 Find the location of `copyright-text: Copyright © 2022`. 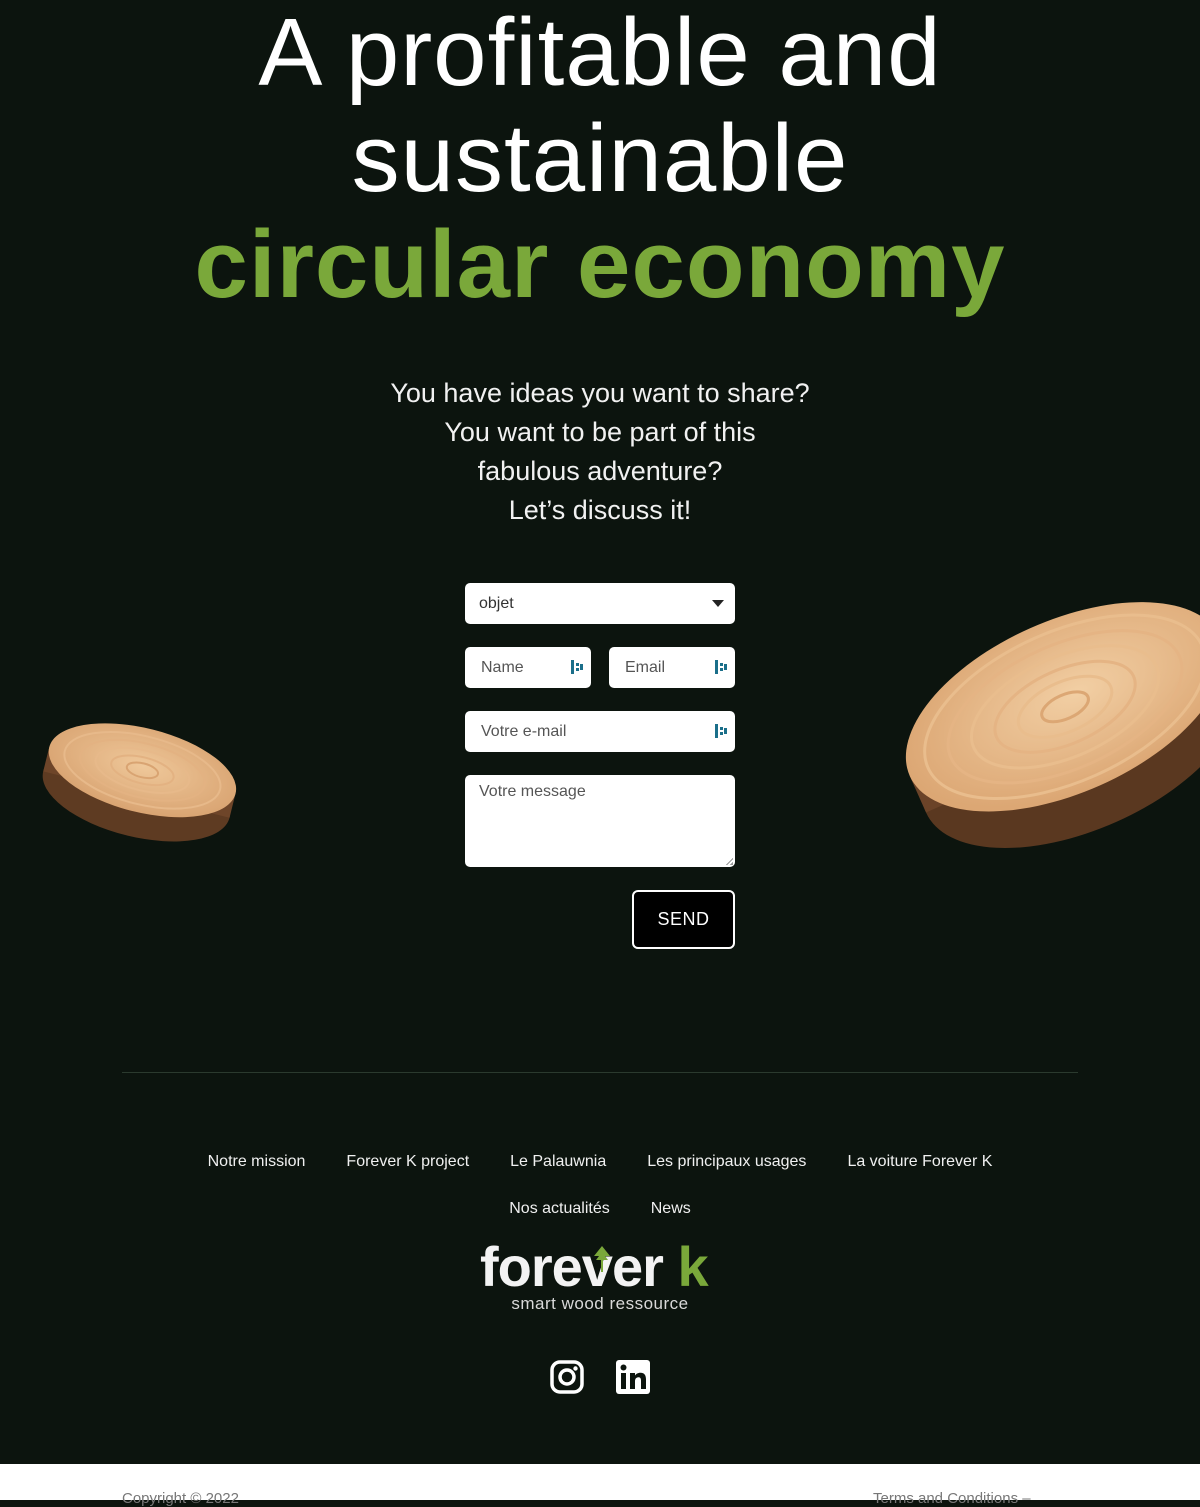

copyright-text: Copyright © 2022 is located at coordinates (180, 1498).